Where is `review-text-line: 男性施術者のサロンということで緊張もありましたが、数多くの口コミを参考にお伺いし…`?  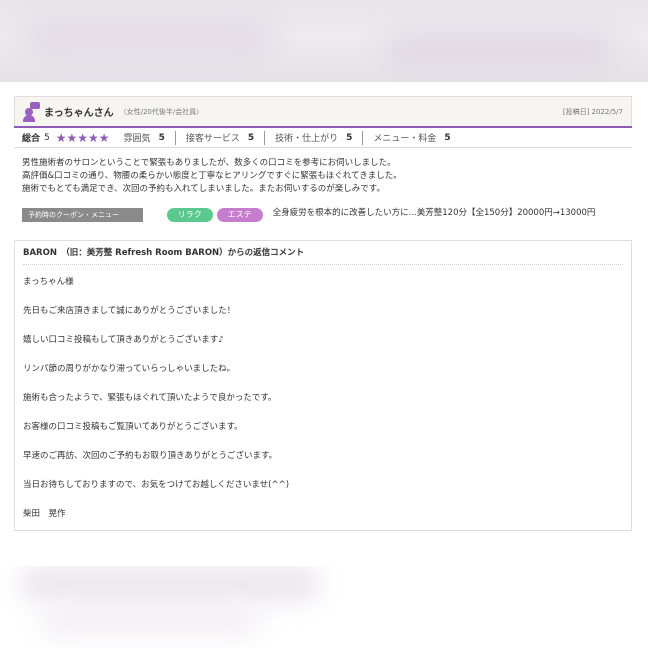
review-text-line: 男性施術者のサロンということで緊張もありましたが、数多くの口コミを参考にお伺いし… is located at coordinates (209, 163).